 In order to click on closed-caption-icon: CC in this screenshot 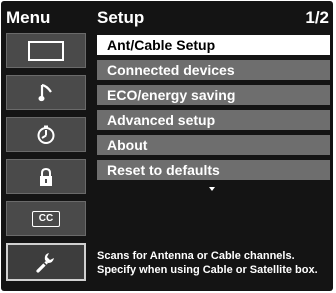, I will do `click(46, 218)`.